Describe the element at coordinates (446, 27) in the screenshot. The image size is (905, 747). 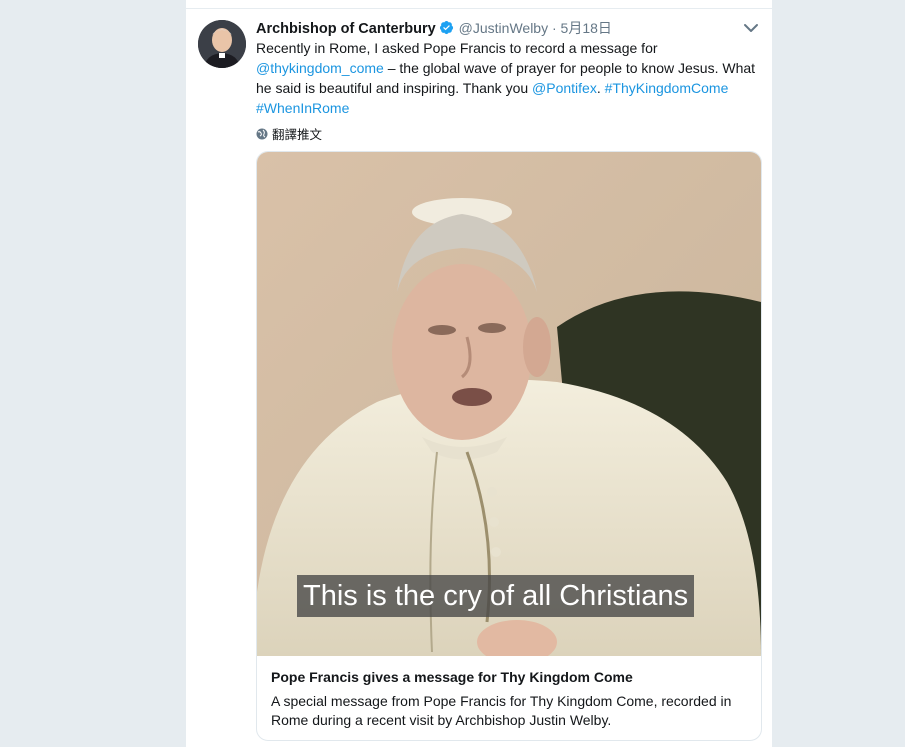
I see `verified-badge-icon` at that location.